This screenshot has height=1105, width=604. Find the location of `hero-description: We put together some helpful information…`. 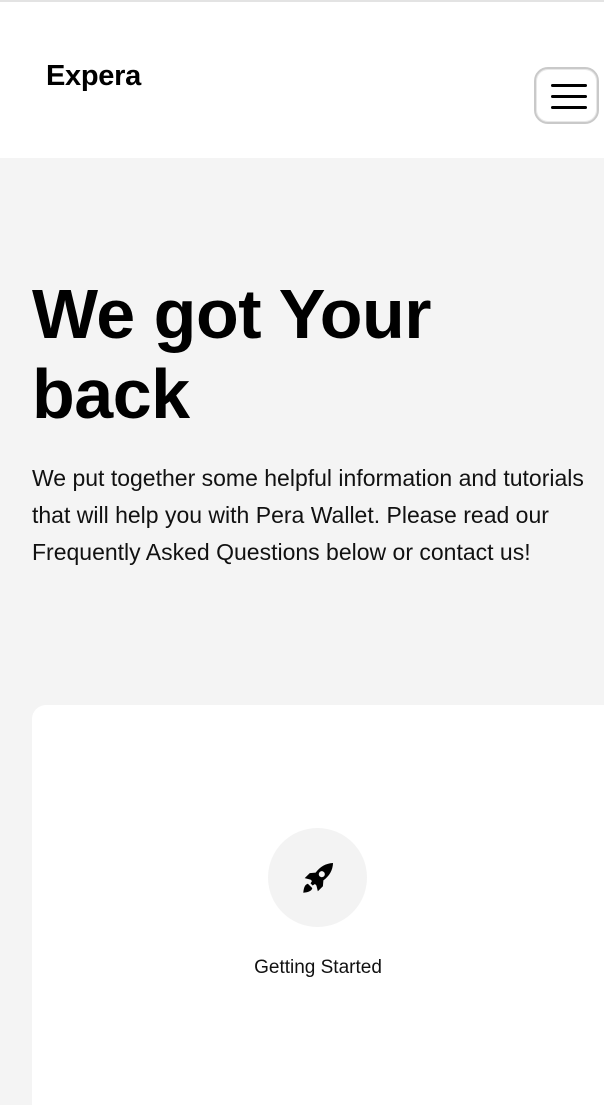

hero-description: We put together some helpful information… is located at coordinates (308, 515).